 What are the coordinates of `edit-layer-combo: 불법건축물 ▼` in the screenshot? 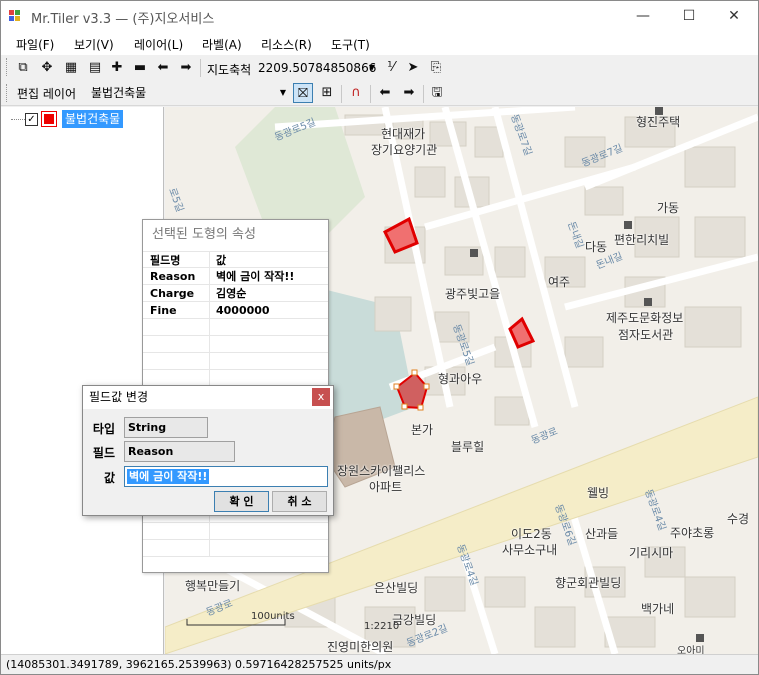 It's located at (188, 93).